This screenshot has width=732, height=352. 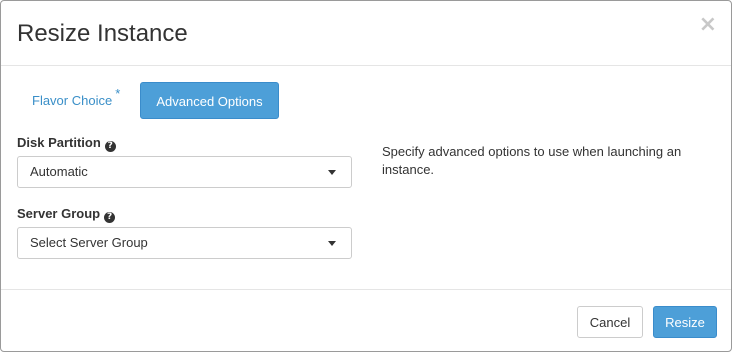 What do you see at coordinates (59, 213) in the screenshot?
I see `server-group-label-text: Server Group` at bounding box center [59, 213].